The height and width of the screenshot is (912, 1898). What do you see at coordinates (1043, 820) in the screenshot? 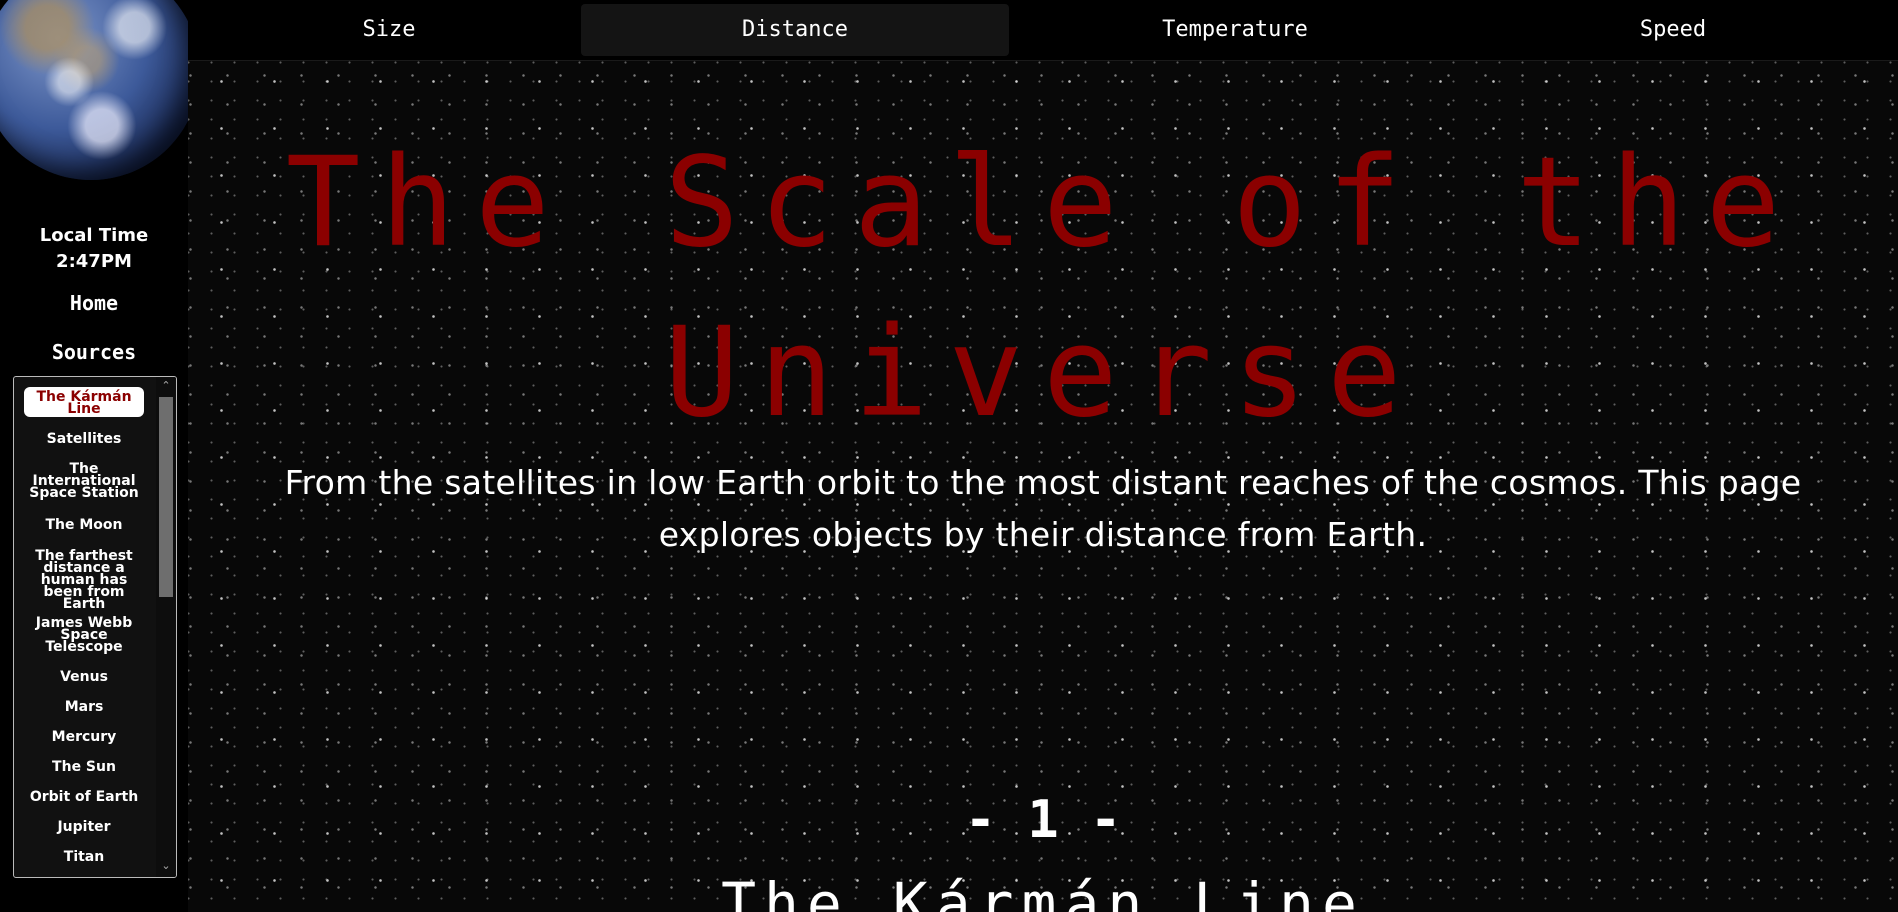
I see `section-number: - 1 -` at bounding box center [1043, 820].